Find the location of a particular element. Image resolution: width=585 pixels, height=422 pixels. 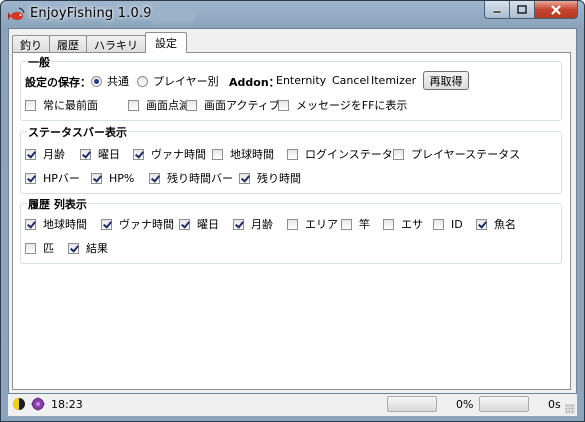

hc-weekday-checkbox: 曜日 is located at coordinates (199, 224).